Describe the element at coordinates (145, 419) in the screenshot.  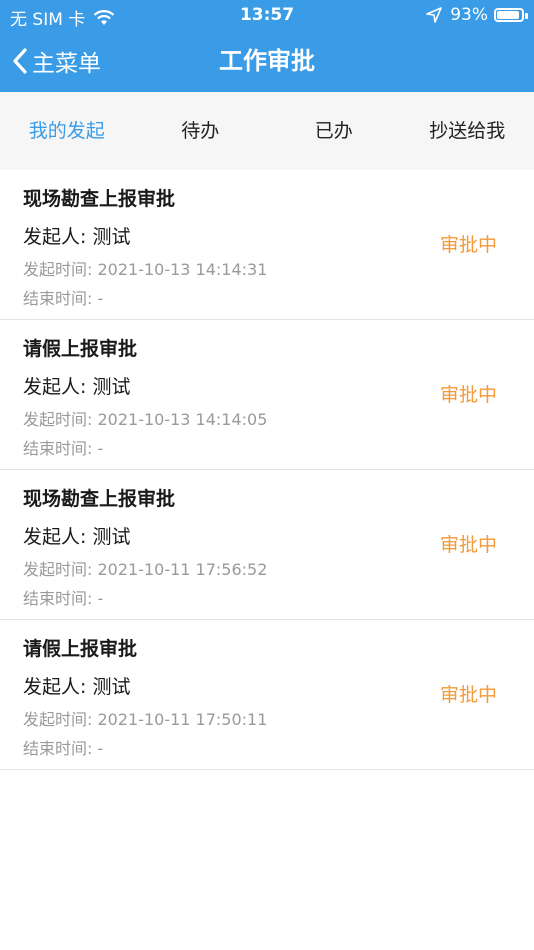
I see `item-start-time: 发起时间: 2021-10-13 14:14:05` at that location.